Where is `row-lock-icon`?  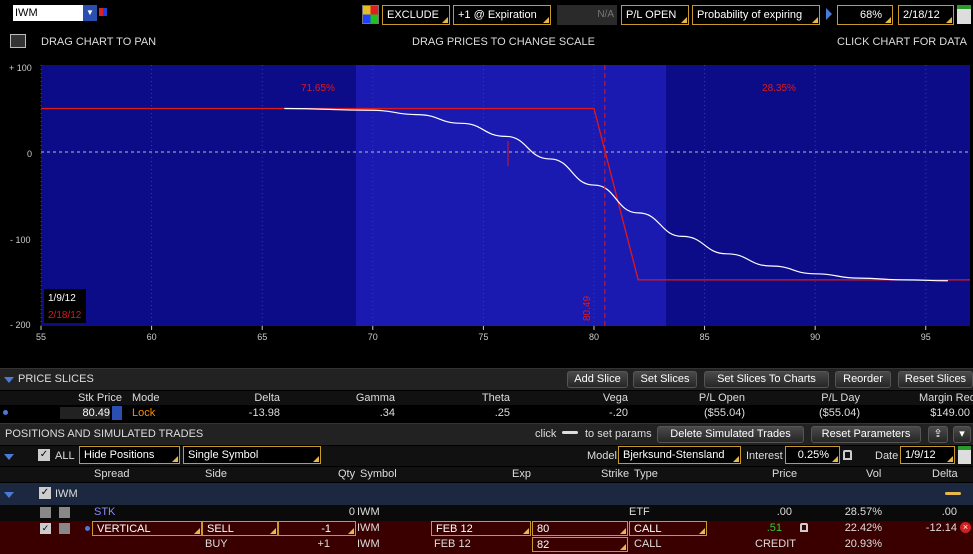
row-lock-icon is located at coordinates (804, 527).